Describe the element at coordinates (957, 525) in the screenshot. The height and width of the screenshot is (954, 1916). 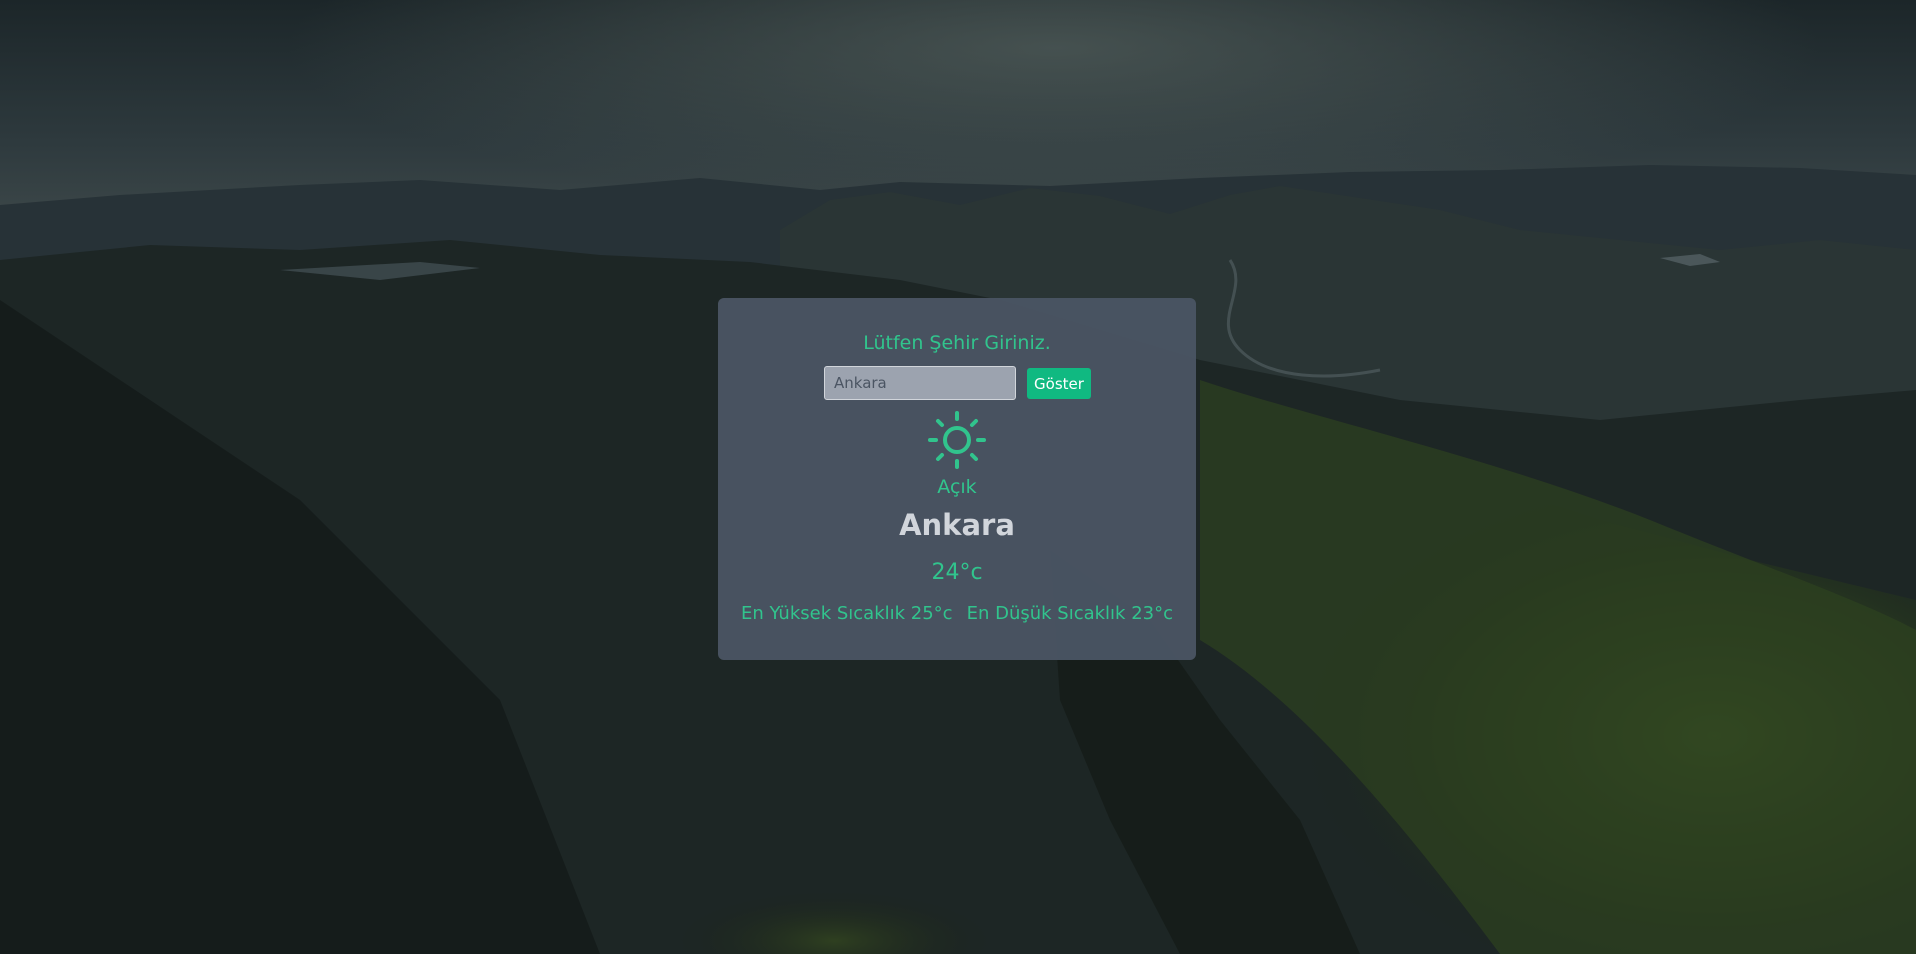
I see `city-name: Ankara` at that location.